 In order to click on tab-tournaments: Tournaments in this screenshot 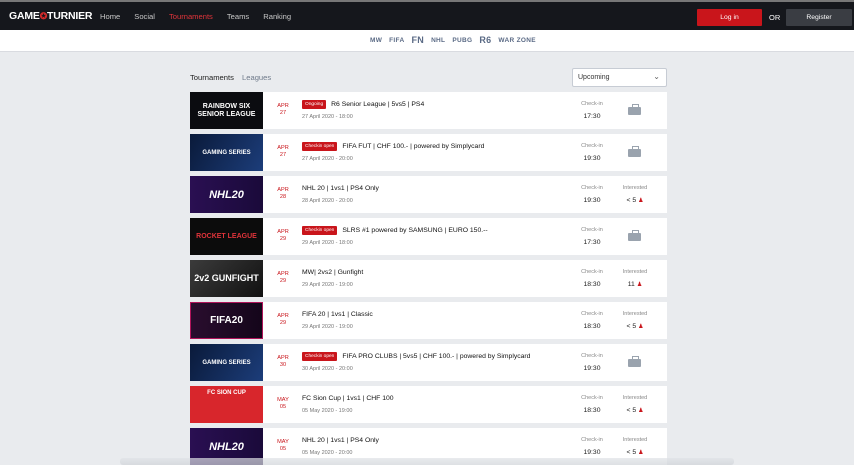, I will do `click(212, 77)`.